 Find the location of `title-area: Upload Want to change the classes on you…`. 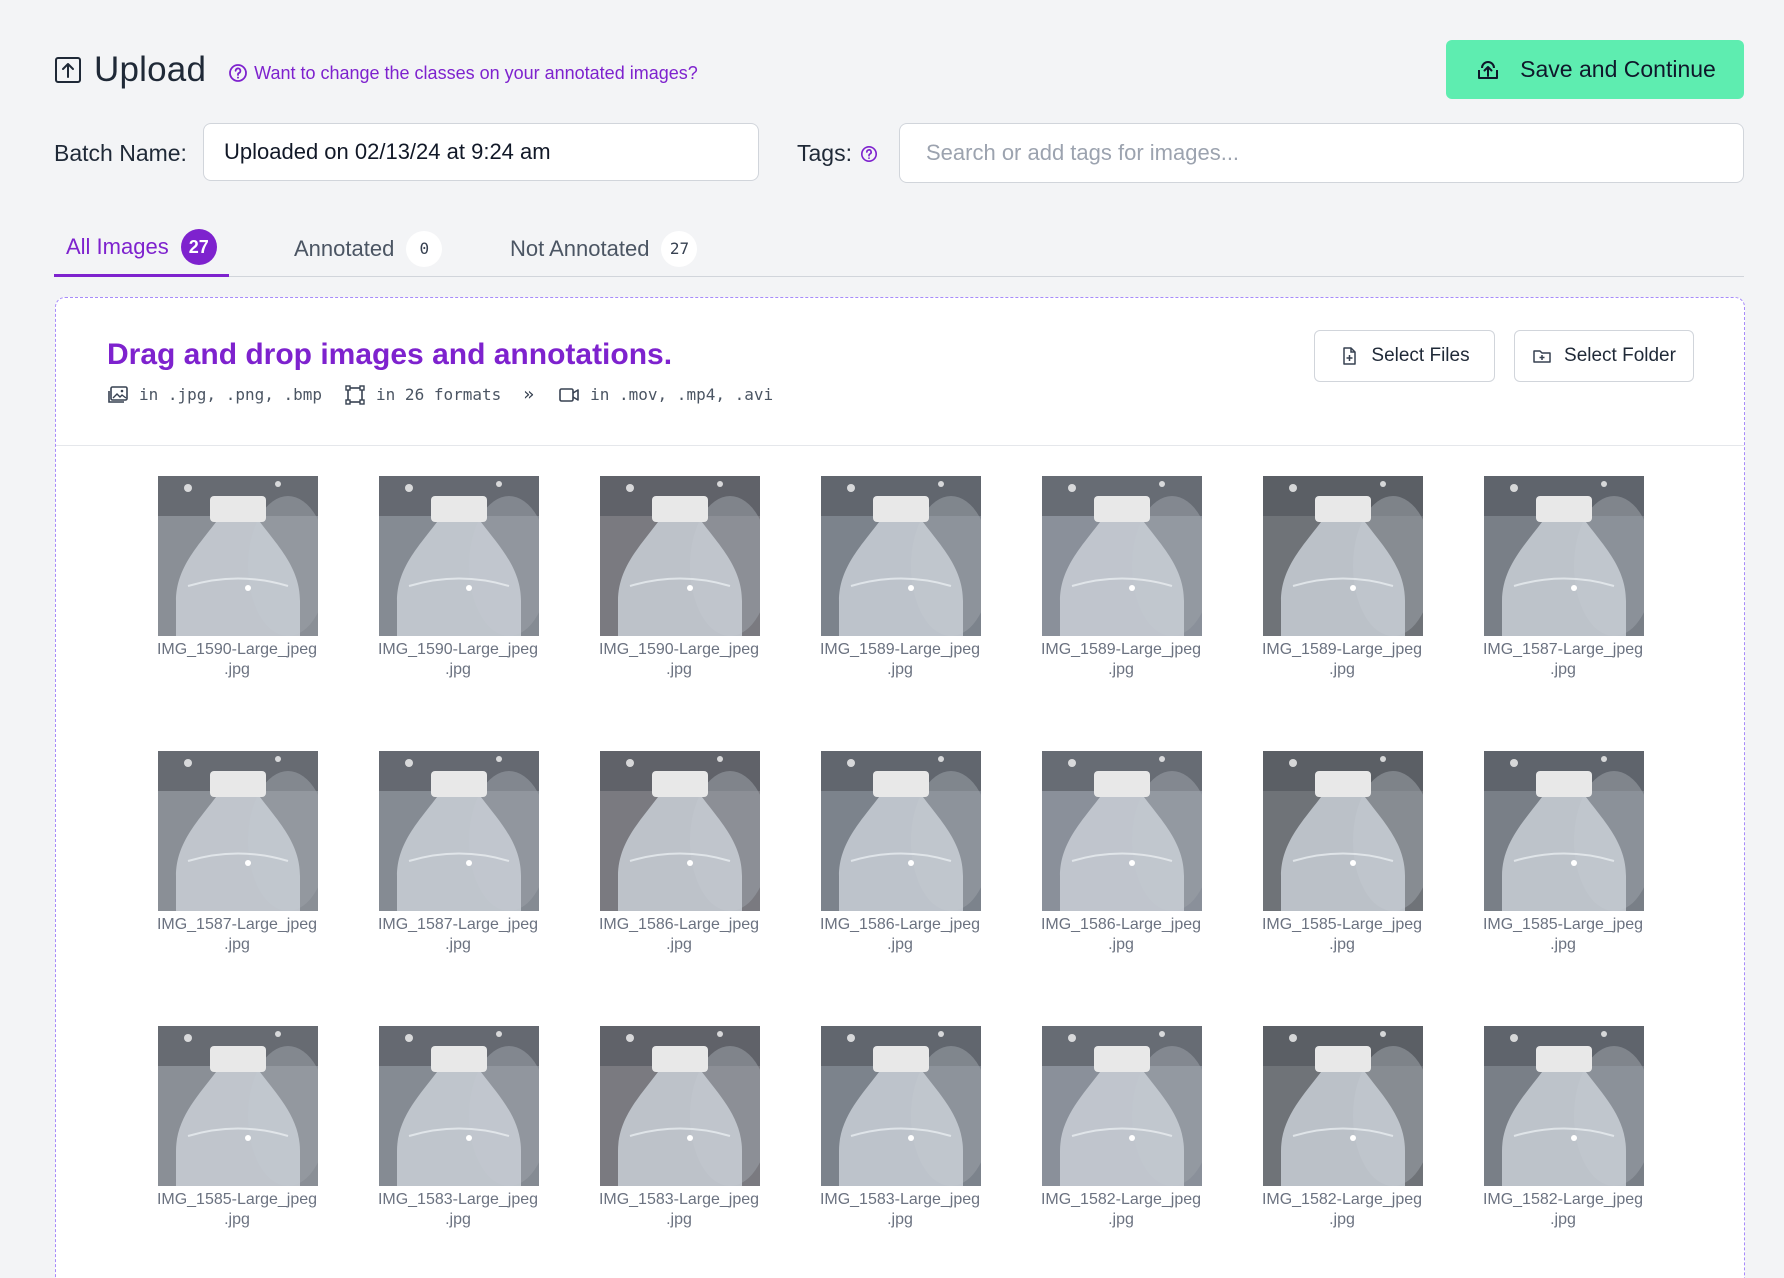

title-area: Upload Want to change the classes on you… is located at coordinates (376, 70).